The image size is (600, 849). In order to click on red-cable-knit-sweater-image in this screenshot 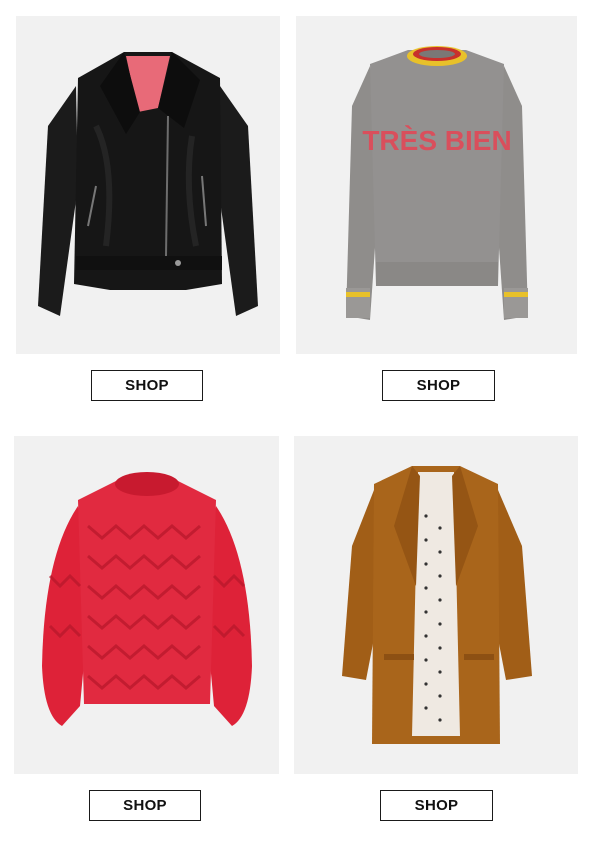, I will do `click(147, 599)`.